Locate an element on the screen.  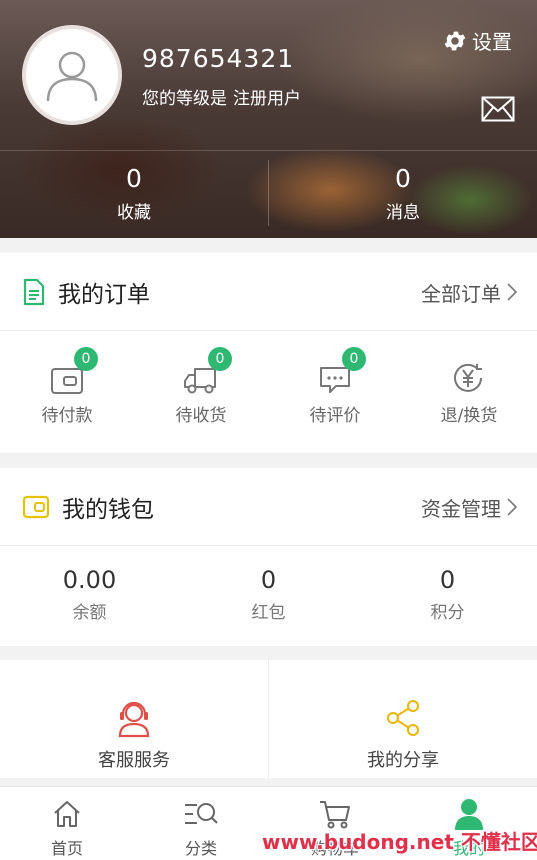
customer-service-button: 客服服务 is located at coordinates (134, 719).